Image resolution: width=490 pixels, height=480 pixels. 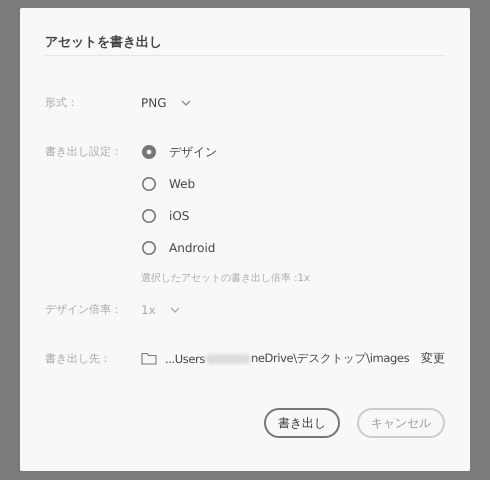 I want to click on path-text: neDrive\デスクトップ\images, so click(x=330, y=358).